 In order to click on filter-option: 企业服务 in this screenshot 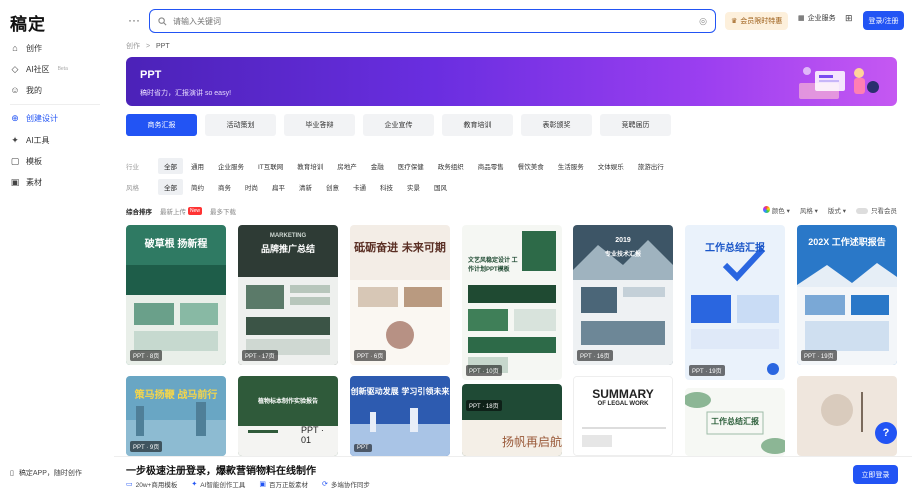, I will do `click(231, 166)`.